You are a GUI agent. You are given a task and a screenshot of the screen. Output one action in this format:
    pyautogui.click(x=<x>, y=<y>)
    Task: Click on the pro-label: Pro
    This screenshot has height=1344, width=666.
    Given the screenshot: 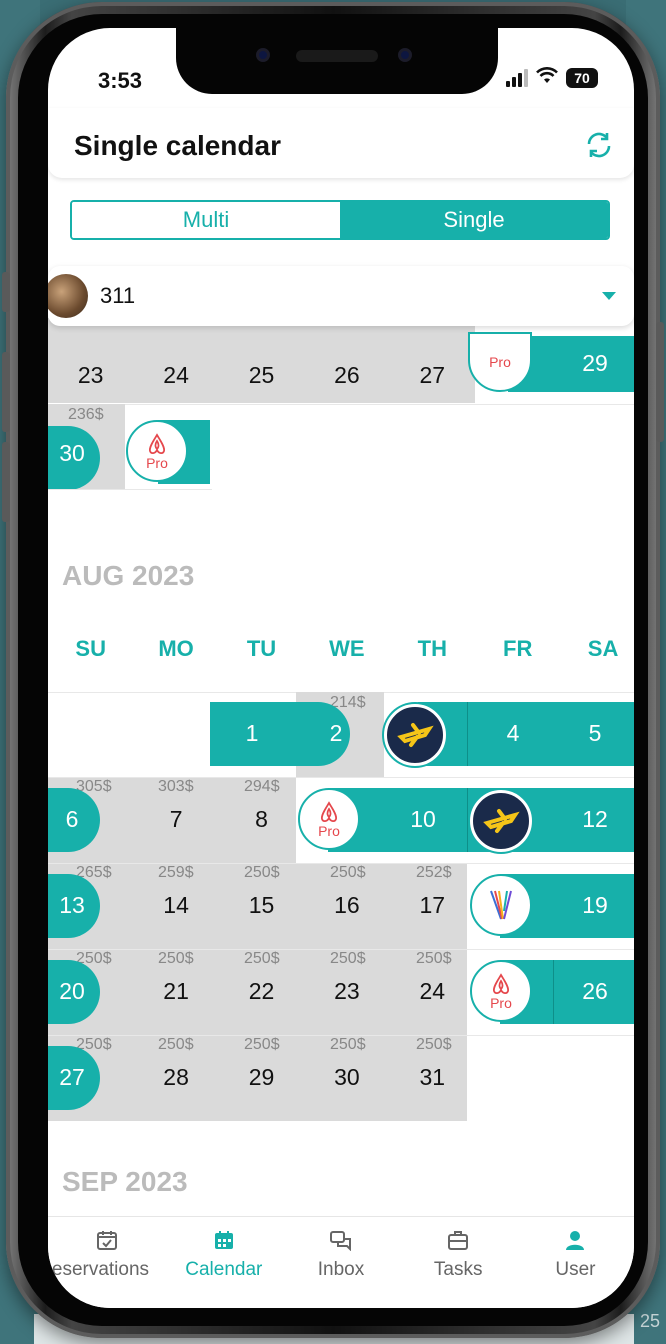 What is the action you would take?
    pyautogui.click(x=329, y=831)
    